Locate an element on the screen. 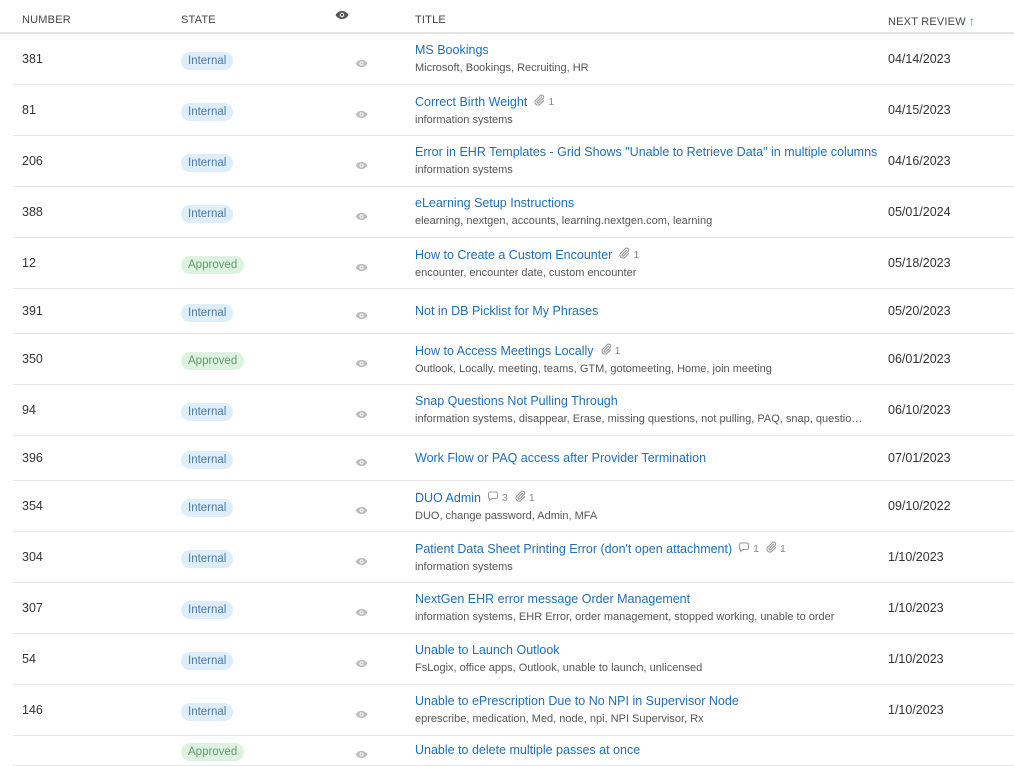 The height and width of the screenshot is (766, 1014). article-title-link: Not in DB Picklist for My Phrases is located at coordinates (506, 311).